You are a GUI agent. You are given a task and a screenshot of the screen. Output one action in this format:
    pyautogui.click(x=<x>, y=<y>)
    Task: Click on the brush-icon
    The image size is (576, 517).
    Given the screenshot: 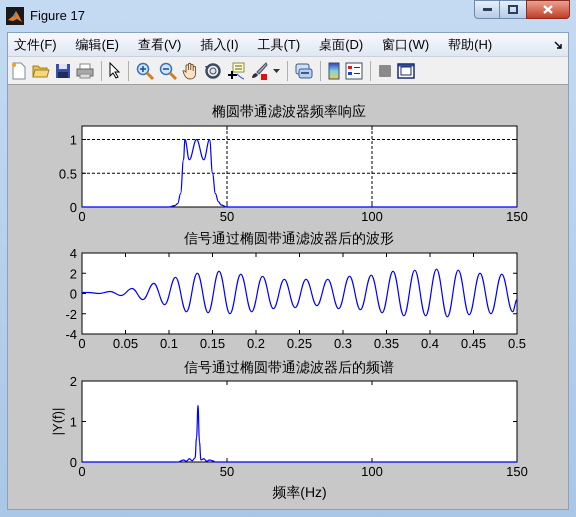 What is the action you would take?
    pyautogui.click(x=259, y=71)
    